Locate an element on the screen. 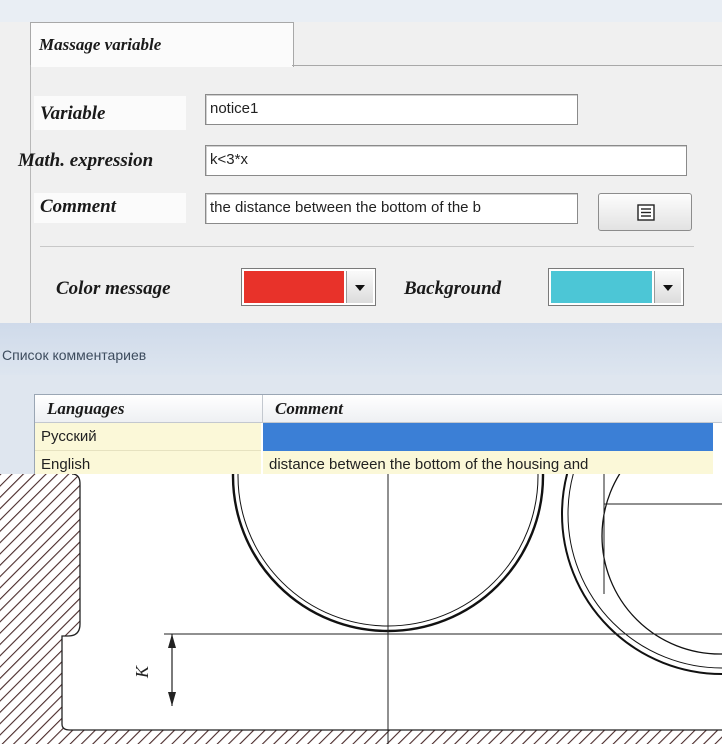 The height and width of the screenshot is (744, 722). tab-massage-variable: Massage variable is located at coordinates (162, 44).